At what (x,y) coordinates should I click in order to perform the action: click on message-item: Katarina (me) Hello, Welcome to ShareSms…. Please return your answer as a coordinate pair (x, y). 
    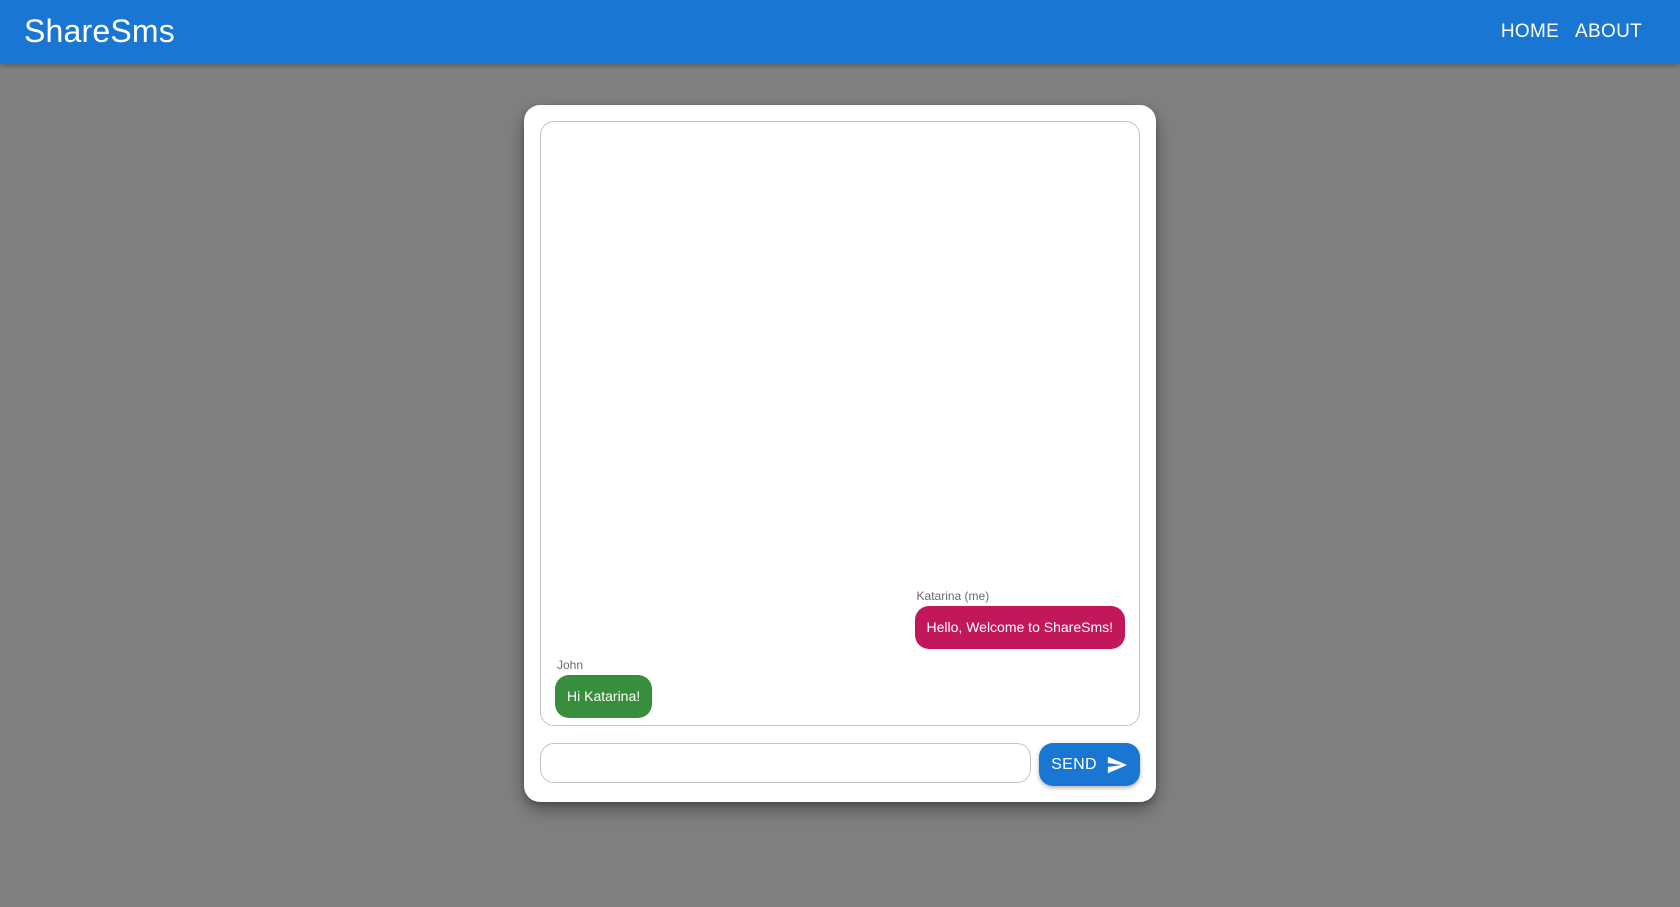
    Looking at the image, I should click on (1019, 619).